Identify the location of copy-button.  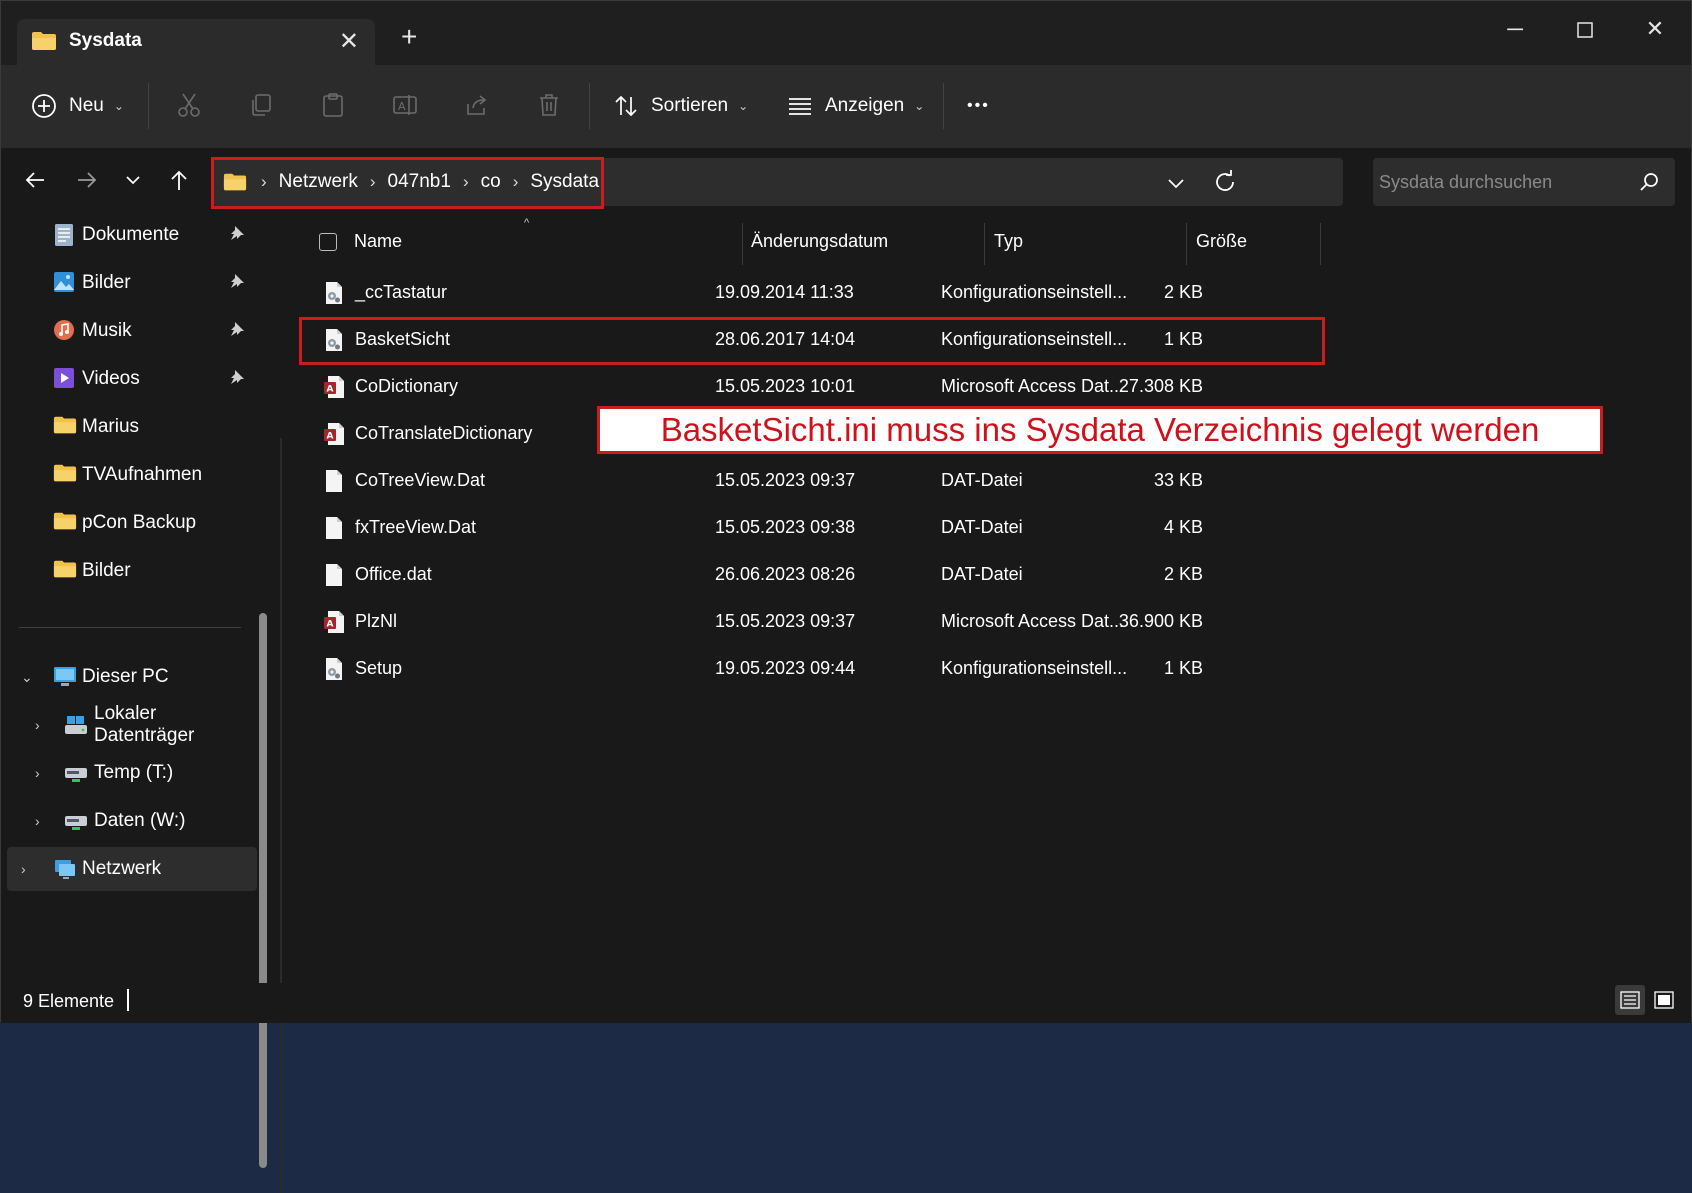
(261, 105).